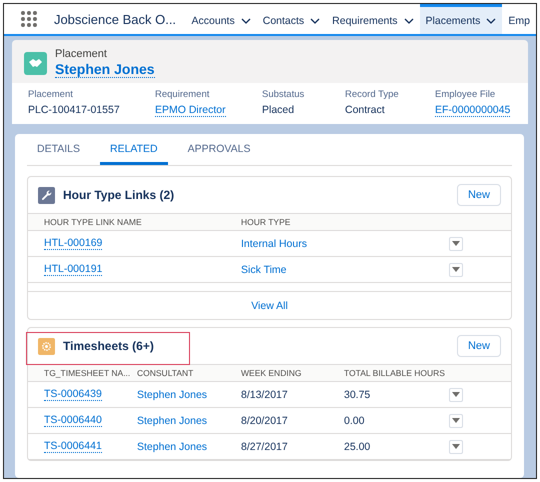 This screenshot has height=482, width=540. Describe the element at coordinates (73, 446) in the screenshot. I see `table-cell: TS-0006441` at that location.